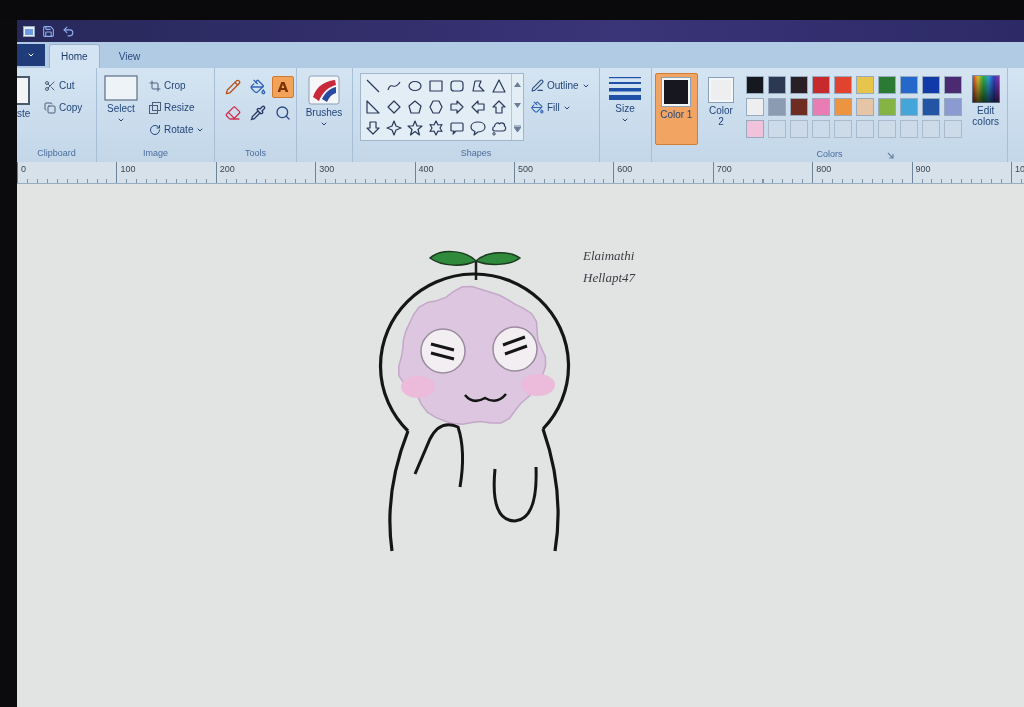  What do you see at coordinates (177, 107) in the screenshot?
I see `resize-button: Resize` at bounding box center [177, 107].